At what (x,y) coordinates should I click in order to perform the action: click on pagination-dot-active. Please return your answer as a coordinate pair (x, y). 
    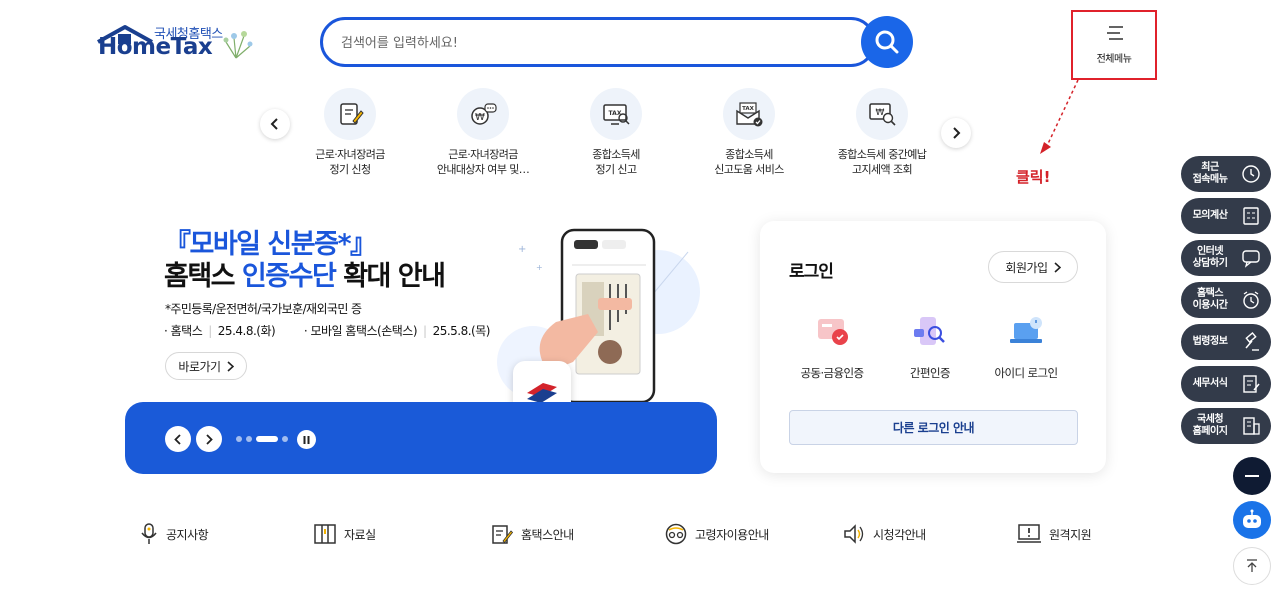
    Looking at the image, I should click on (267, 439).